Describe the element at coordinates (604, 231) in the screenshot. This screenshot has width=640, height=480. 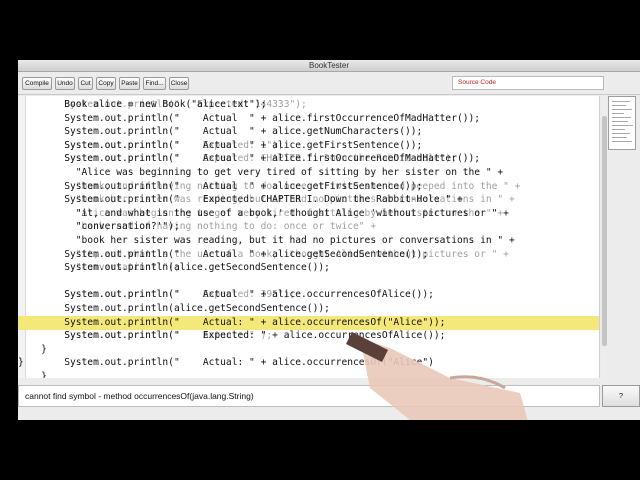
I see `scrollbar-thumb` at that location.